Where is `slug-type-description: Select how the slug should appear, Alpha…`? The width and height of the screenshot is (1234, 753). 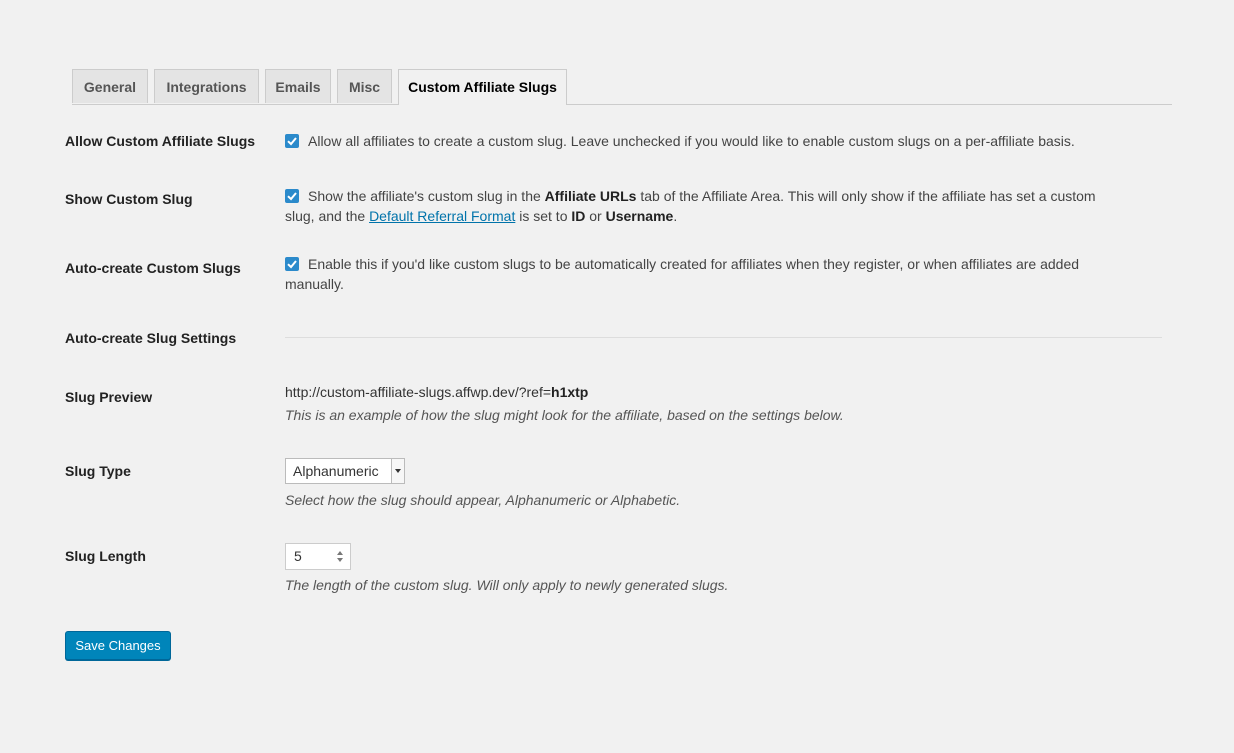 slug-type-description: Select how the slug should appear, Alpha… is located at coordinates (483, 500).